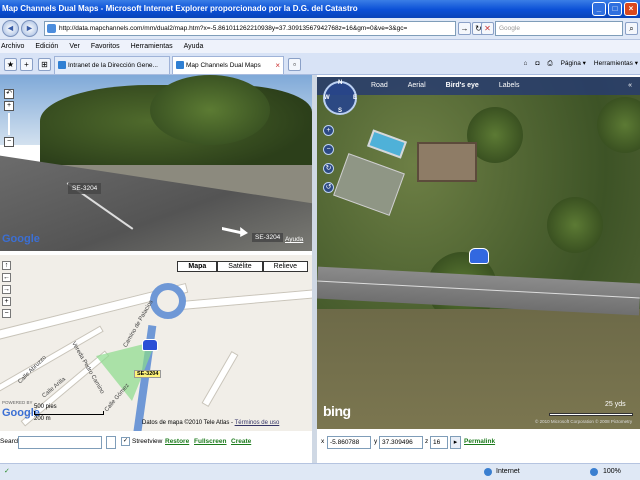 The image size is (640, 480). Describe the element at coordinates (630, 86) in the screenshot. I see `collapse-icon: «` at that location.